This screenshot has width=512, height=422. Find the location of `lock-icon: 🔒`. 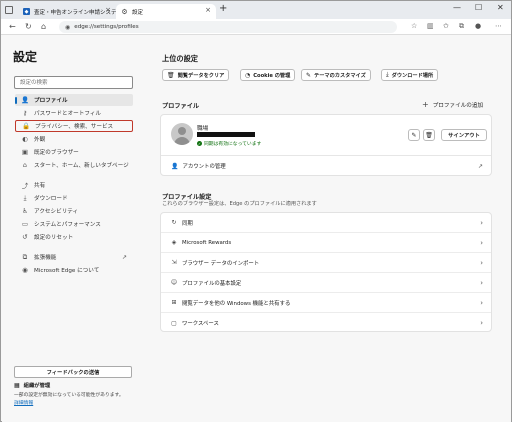

lock-icon: 🔒 is located at coordinates (26, 126).